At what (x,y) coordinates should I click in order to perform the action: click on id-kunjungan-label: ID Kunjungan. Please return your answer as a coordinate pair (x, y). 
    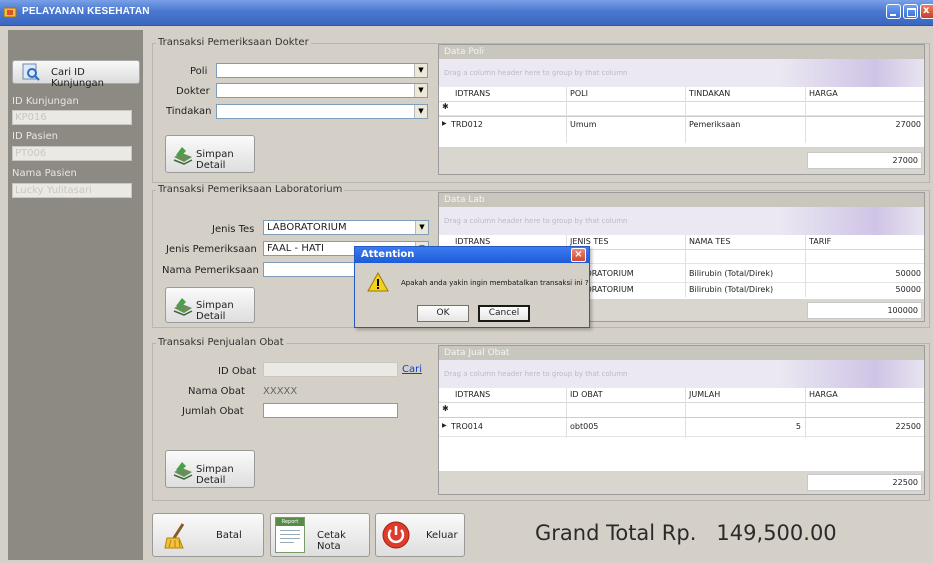
    Looking at the image, I should click on (45, 101).